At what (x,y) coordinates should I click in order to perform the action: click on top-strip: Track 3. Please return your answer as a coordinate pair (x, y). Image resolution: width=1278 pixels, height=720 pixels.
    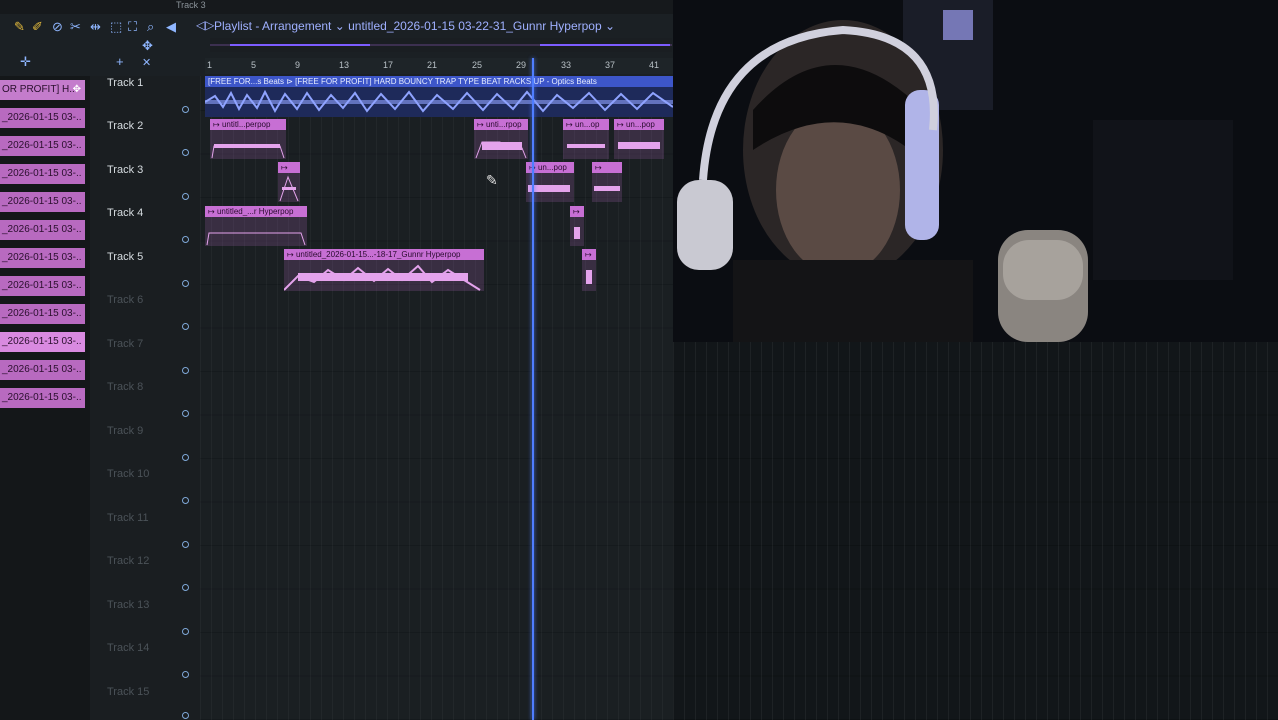
    Looking at the image, I should click on (336, 7).